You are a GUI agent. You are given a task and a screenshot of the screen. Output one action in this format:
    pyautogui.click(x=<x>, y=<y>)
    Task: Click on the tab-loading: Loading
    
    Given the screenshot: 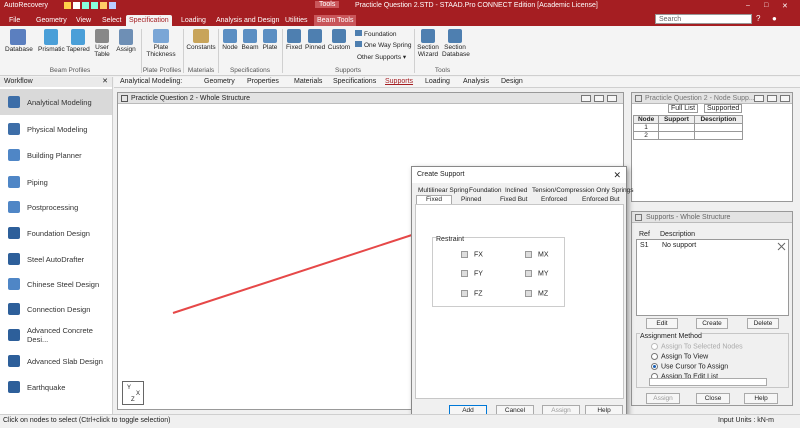 What is the action you would take?
    pyautogui.click(x=193, y=20)
    